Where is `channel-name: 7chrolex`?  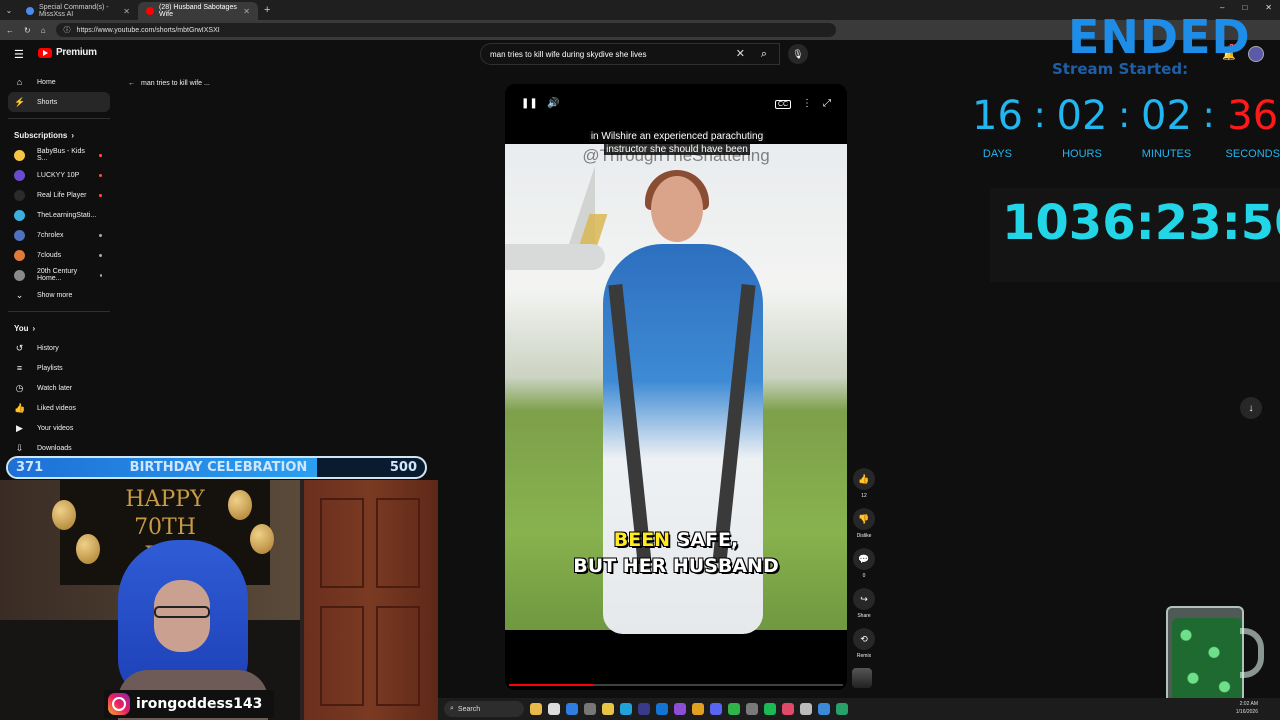
channel-name: 7chrolex is located at coordinates (50, 235).